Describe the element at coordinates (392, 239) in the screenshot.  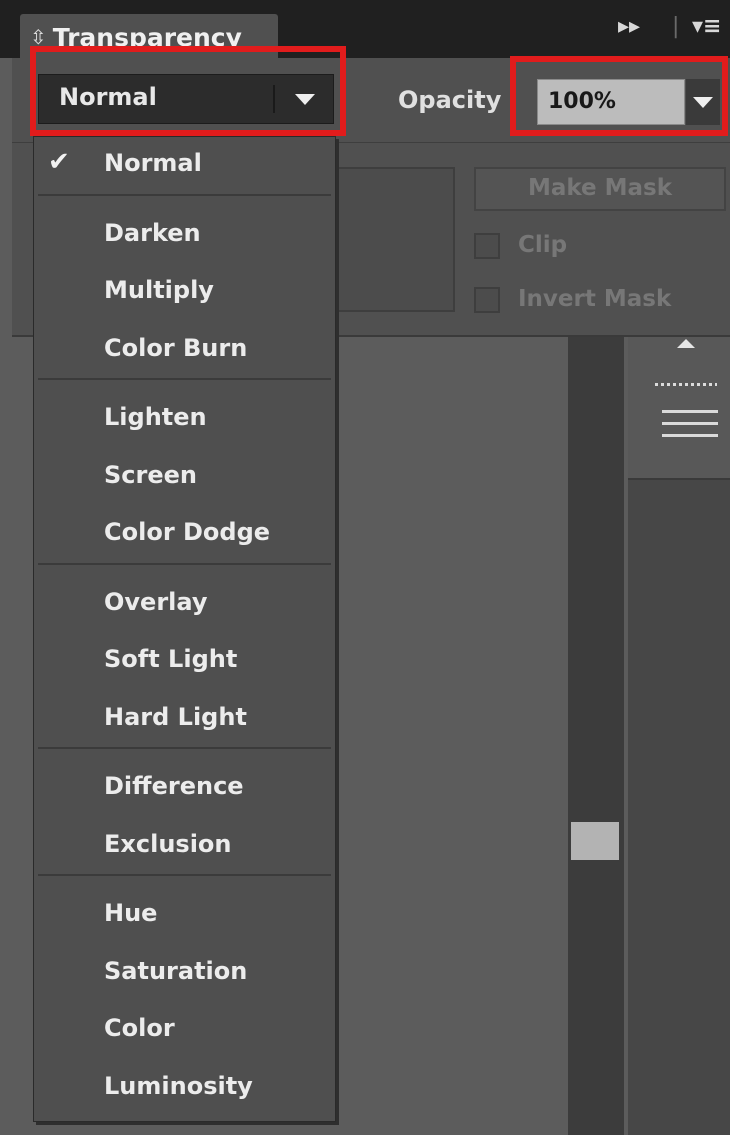
I see `object-thumbnail` at that location.